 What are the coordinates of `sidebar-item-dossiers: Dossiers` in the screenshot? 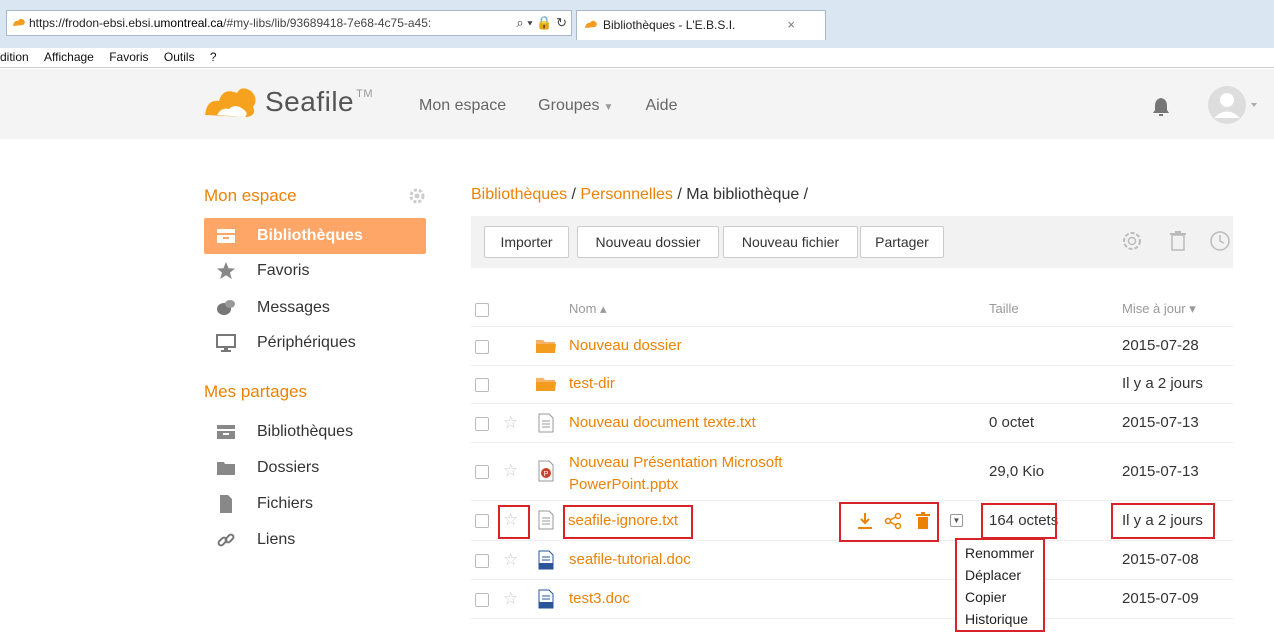 It's located at (315, 468).